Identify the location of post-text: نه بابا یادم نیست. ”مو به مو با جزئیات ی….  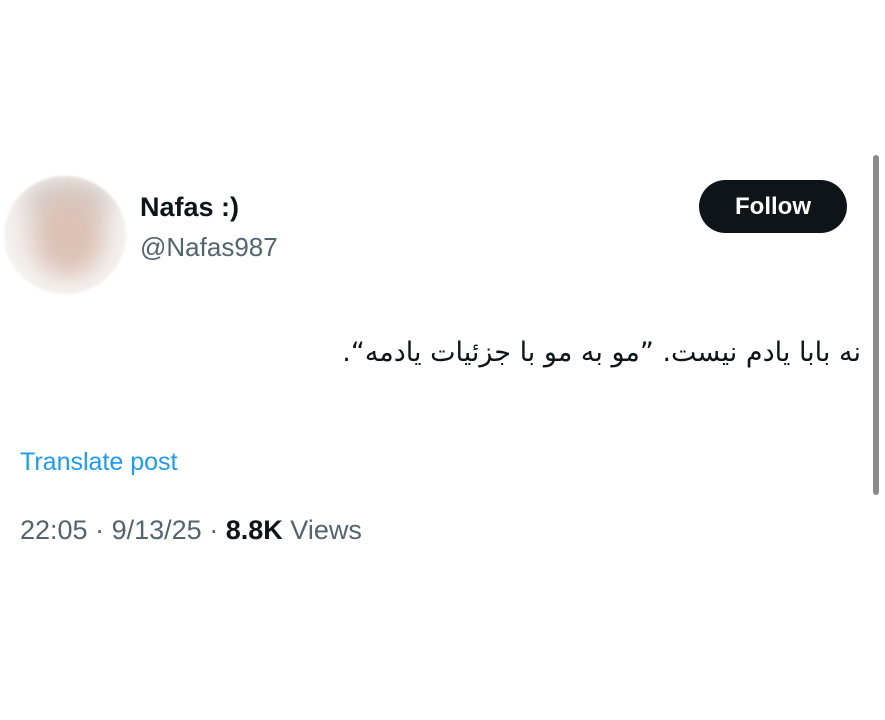
(601, 352).